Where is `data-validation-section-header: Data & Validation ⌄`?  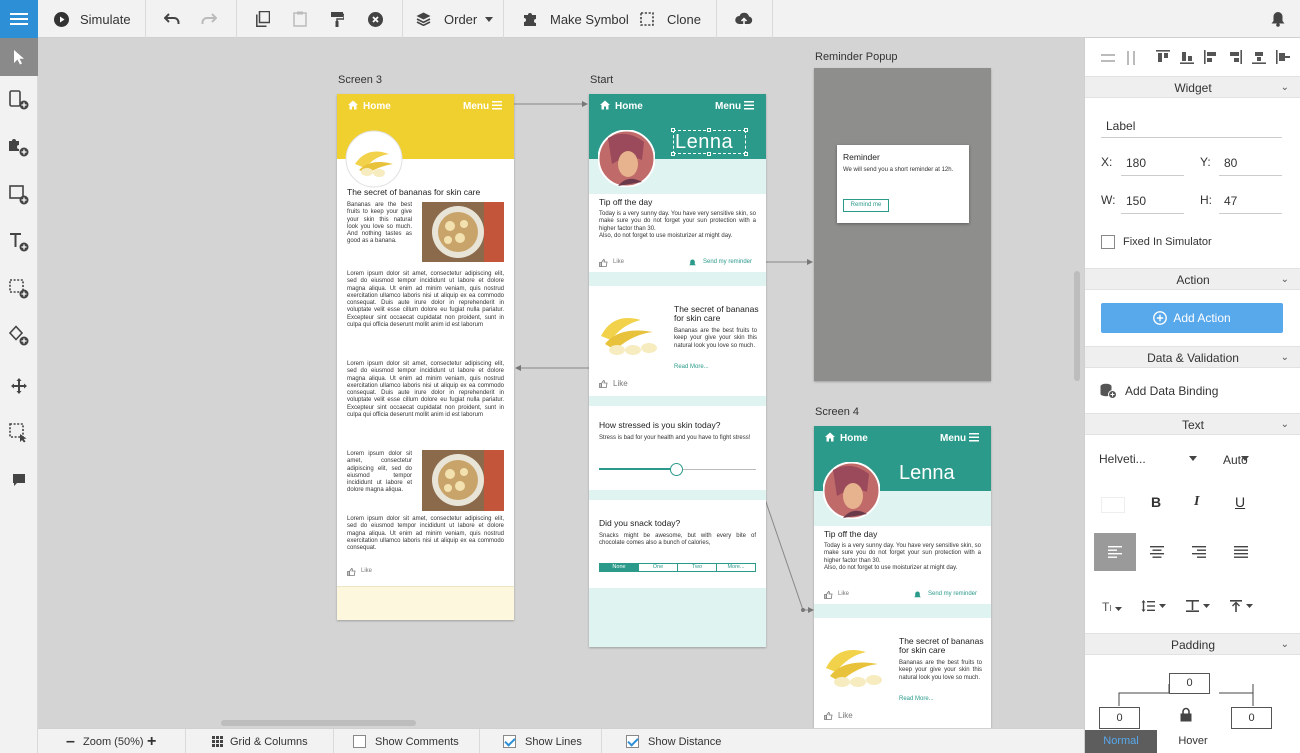
data-validation-section-header: Data & Validation ⌄ is located at coordinates (1192, 357).